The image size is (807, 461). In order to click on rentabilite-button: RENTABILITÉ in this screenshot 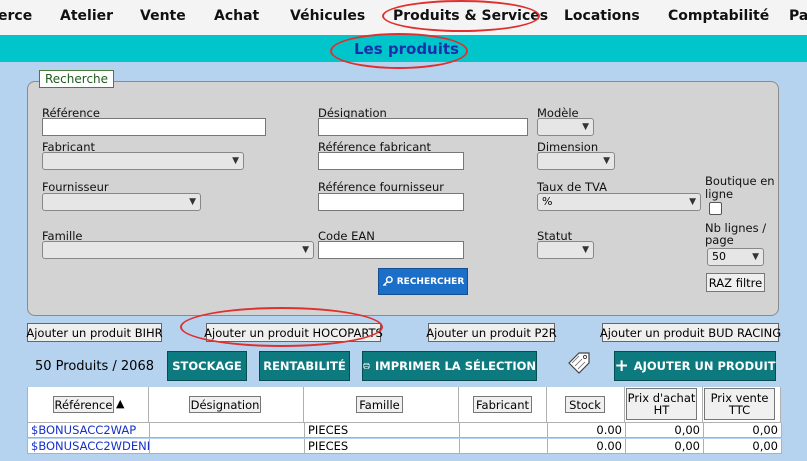, I will do `click(304, 366)`.